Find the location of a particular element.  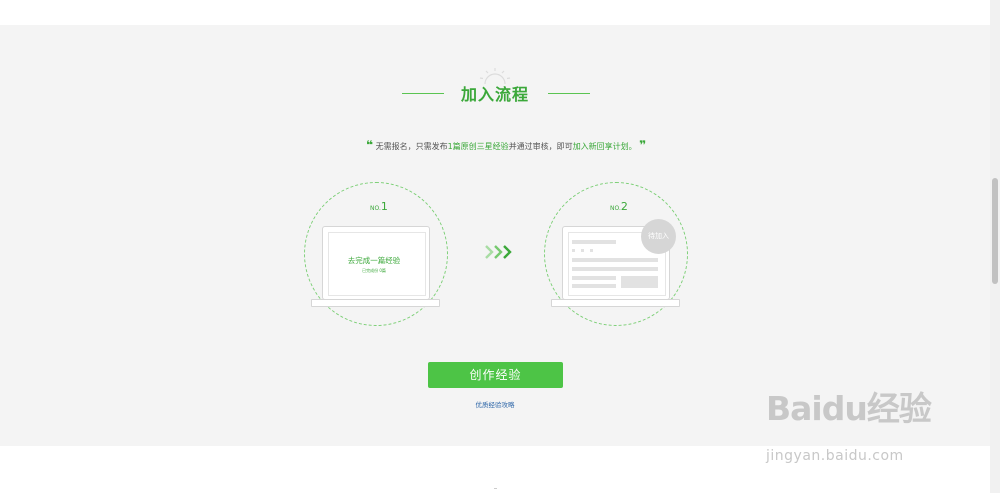

quality-guide-link: 优质经验攻略 is located at coordinates (495, 404).